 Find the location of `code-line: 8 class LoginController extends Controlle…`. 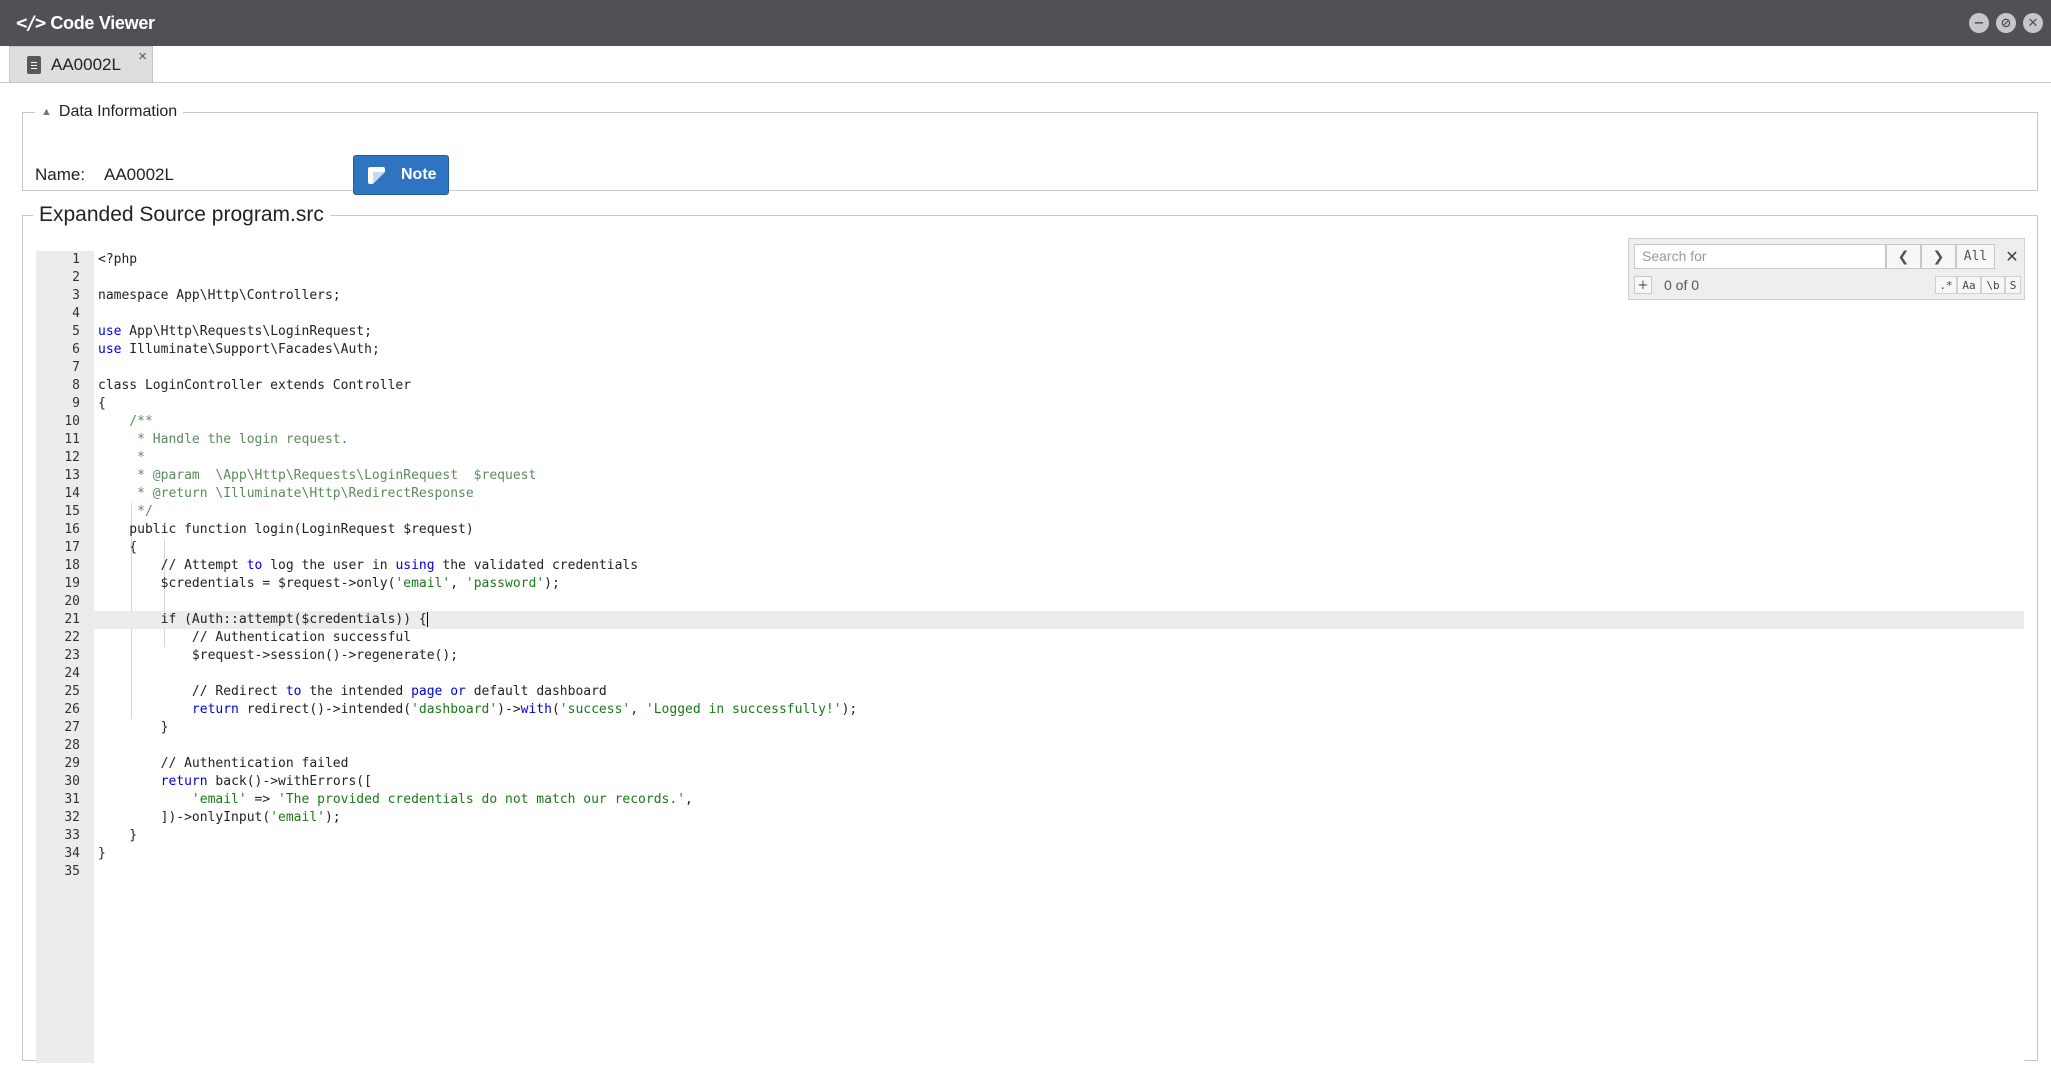

code-line: 8 class LoginController extends Controlle… is located at coordinates (1030, 386).